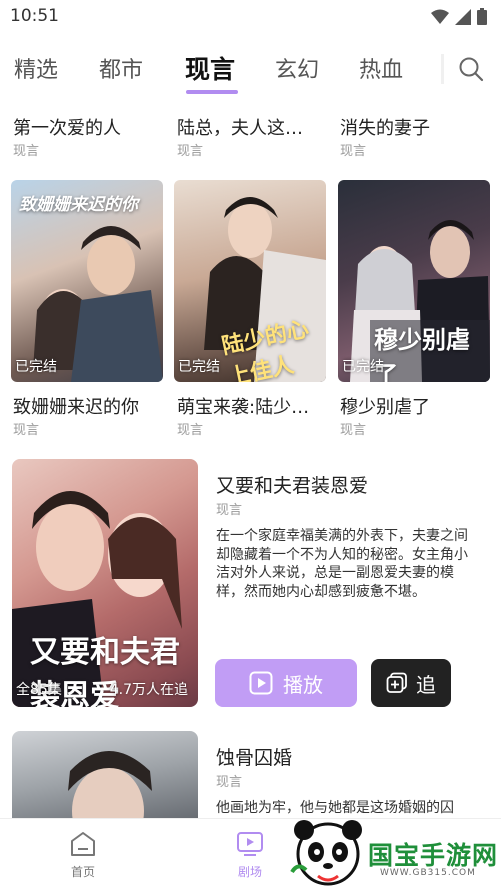 The height and width of the screenshot is (892, 501). I want to click on follow-button-label: 追, so click(426, 684).